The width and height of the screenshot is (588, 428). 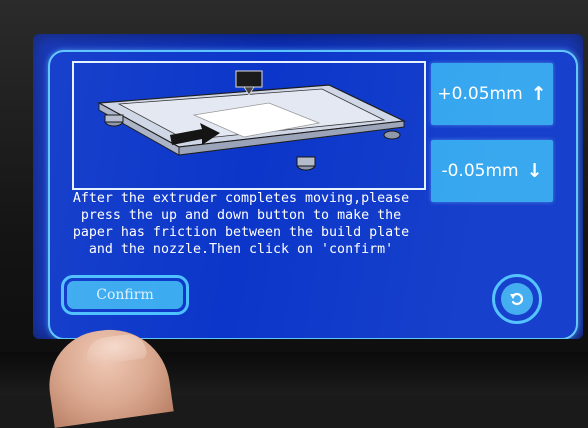 I want to click on back-button, so click(x=517, y=299).